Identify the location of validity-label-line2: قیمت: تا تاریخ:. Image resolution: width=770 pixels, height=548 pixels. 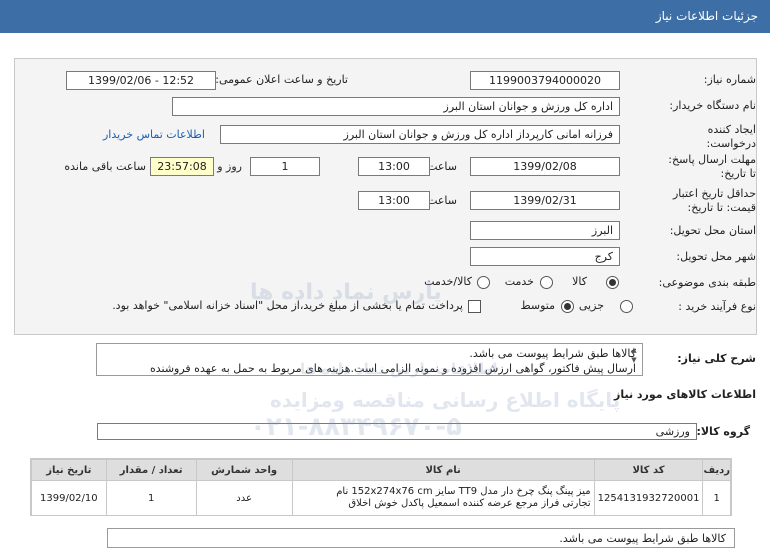
(721, 207).